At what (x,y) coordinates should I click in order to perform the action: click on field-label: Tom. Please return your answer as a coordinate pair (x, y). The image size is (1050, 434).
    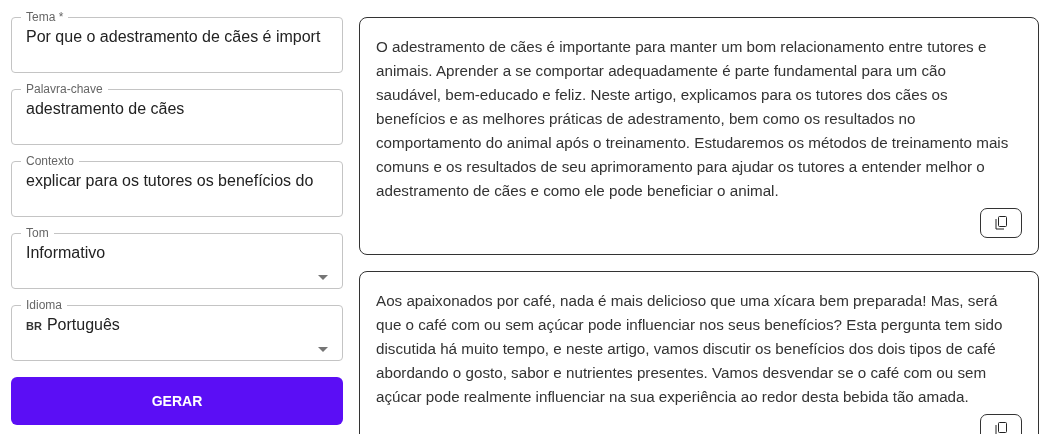
    Looking at the image, I should click on (37, 233).